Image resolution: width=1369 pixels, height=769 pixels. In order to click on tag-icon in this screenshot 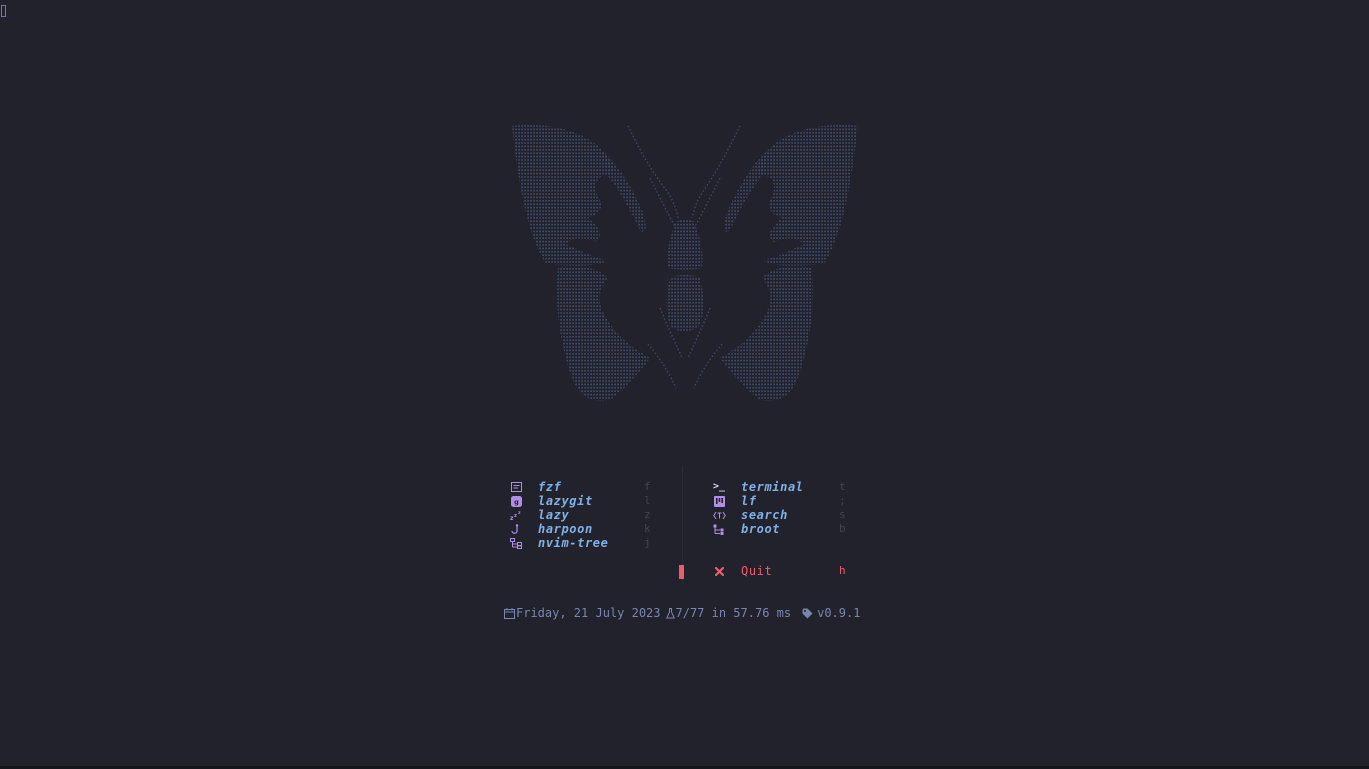, I will do `click(807, 613)`.